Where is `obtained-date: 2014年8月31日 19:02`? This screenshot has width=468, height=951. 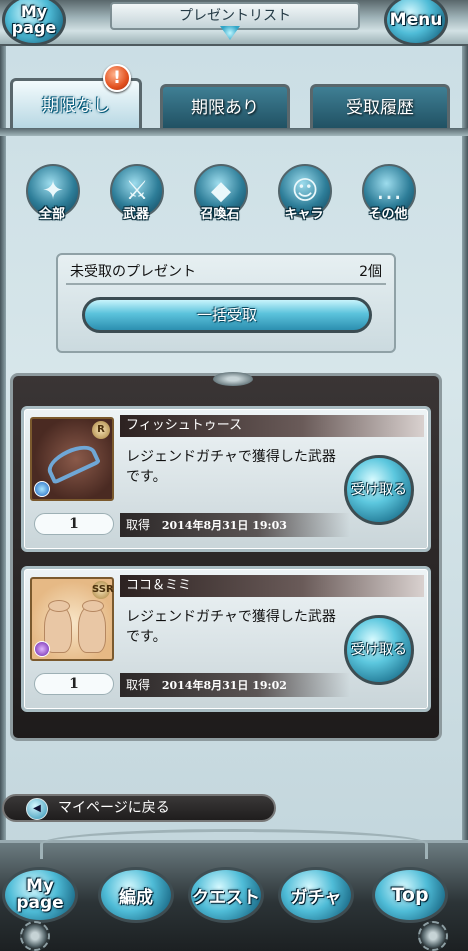
obtained-date: 2014年8月31日 19:02 is located at coordinates (224, 685).